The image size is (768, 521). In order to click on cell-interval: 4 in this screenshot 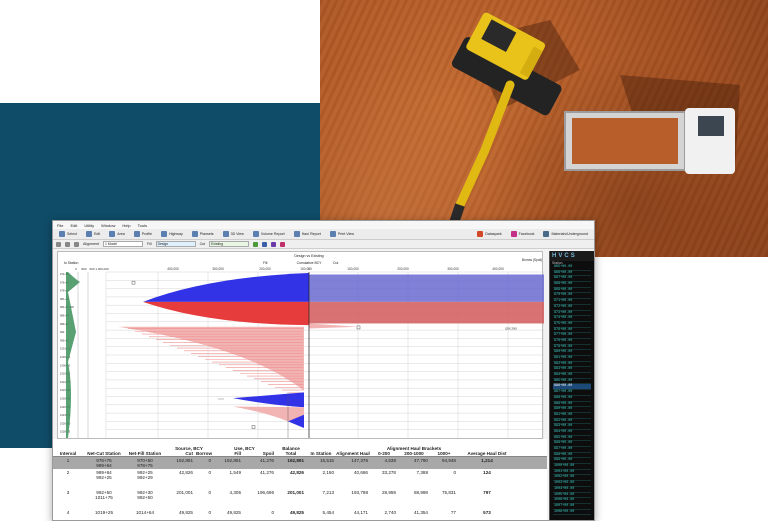, I will do `click(68, 512)`.